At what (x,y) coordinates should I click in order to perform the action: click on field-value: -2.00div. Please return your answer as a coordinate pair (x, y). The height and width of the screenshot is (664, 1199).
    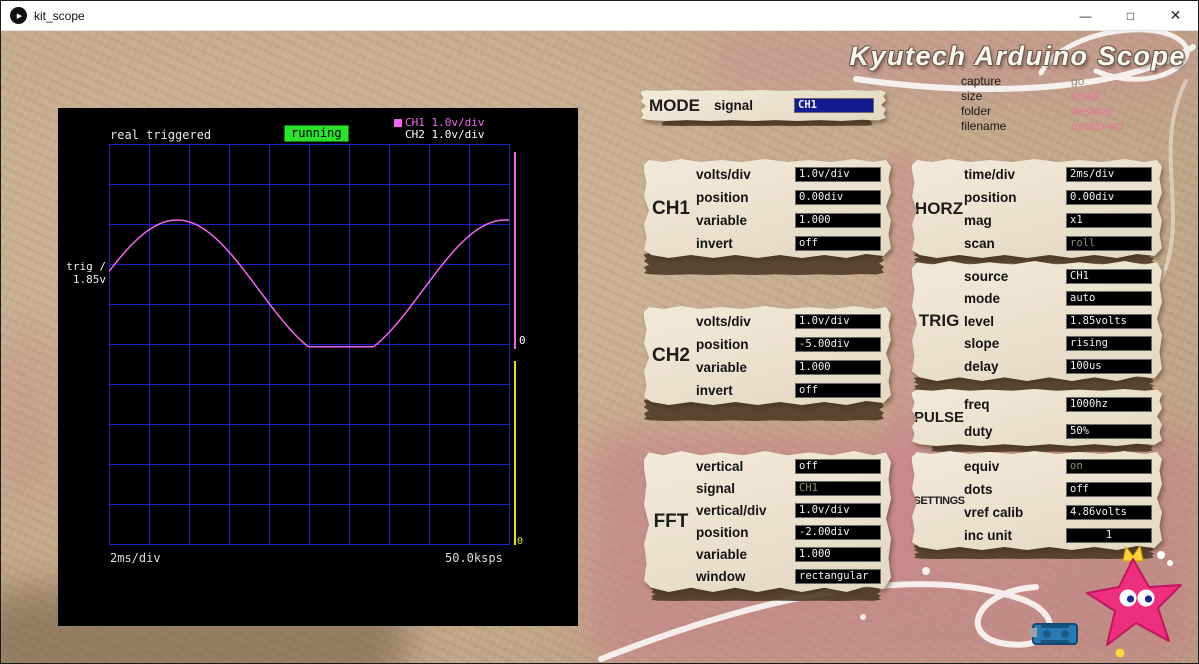
    Looking at the image, I should click on (838, 533).